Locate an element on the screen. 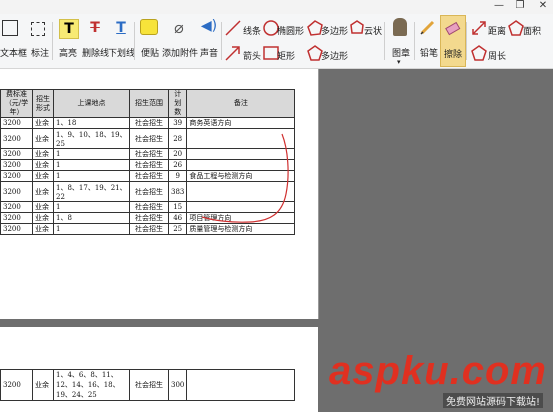  underline-icon: T is located at coordinates (121, 28).